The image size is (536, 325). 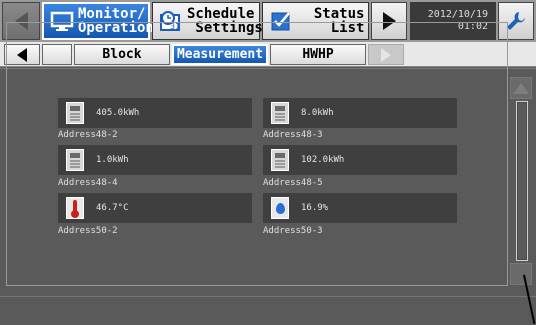 What do you see at coordinates (323, 160) in the screenshot?
I see `measurement-value: 102.0kWh` at bounding box center [323, 160].